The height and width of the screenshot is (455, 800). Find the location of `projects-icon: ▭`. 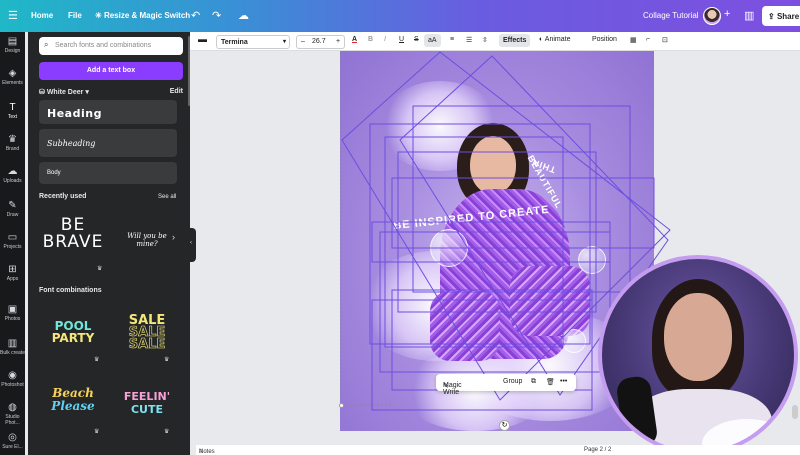

projects-icon: ▭ is located at coordinates (12, 237).